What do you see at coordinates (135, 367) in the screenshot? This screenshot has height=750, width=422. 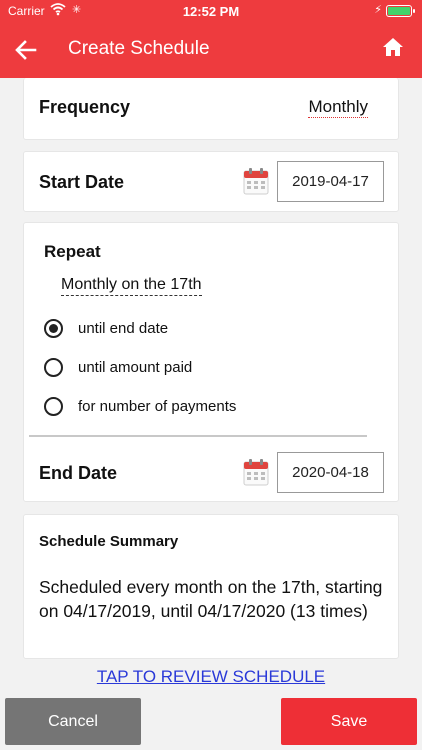 I see `radio-label: until amount paid` at bounding box center [135, 367].